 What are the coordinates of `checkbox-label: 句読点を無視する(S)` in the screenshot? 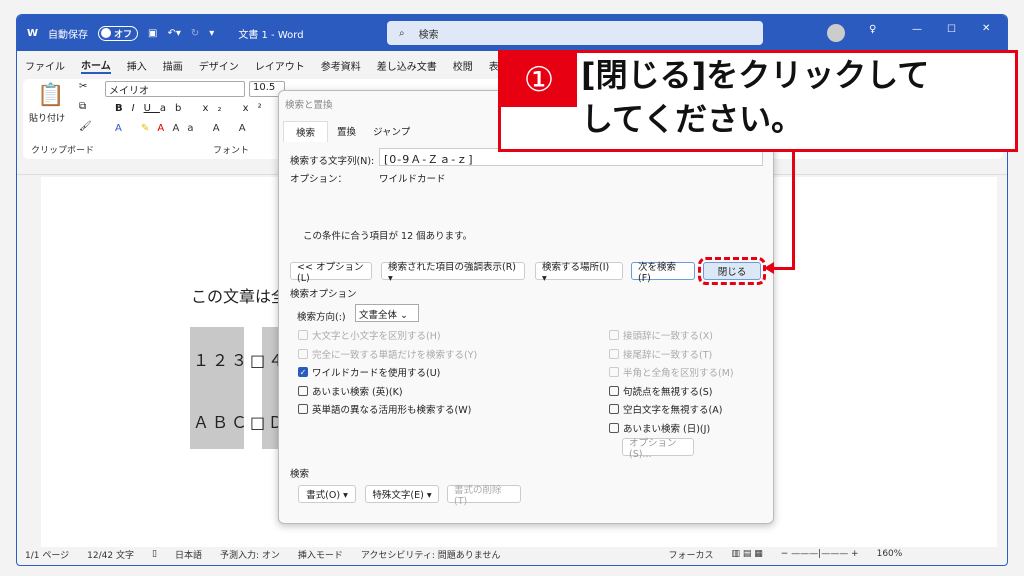 It's located at (668, 392).